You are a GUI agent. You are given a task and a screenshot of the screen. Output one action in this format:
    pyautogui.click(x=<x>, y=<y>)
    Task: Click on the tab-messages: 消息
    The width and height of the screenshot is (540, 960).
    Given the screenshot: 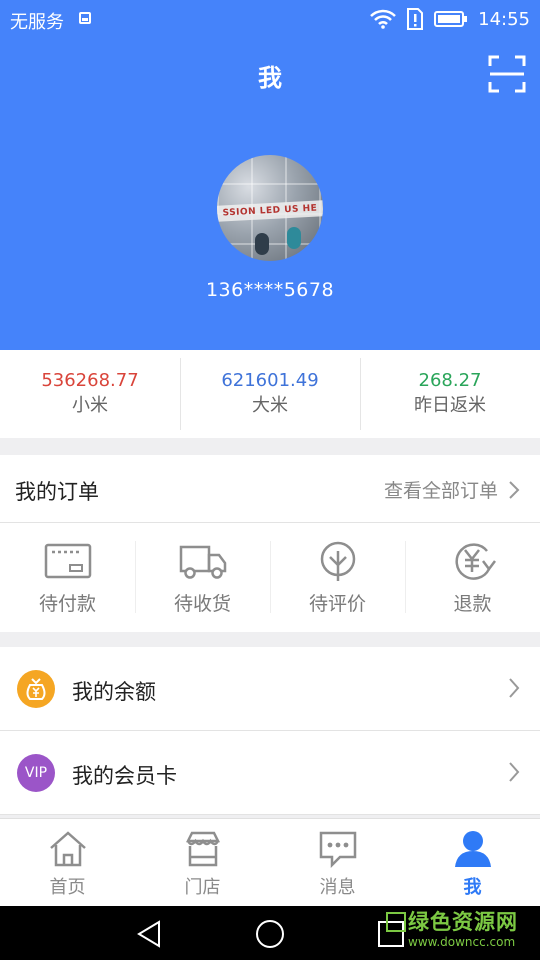 What is the action you would take?
    pyautogui.click(x=337, y=862)
    